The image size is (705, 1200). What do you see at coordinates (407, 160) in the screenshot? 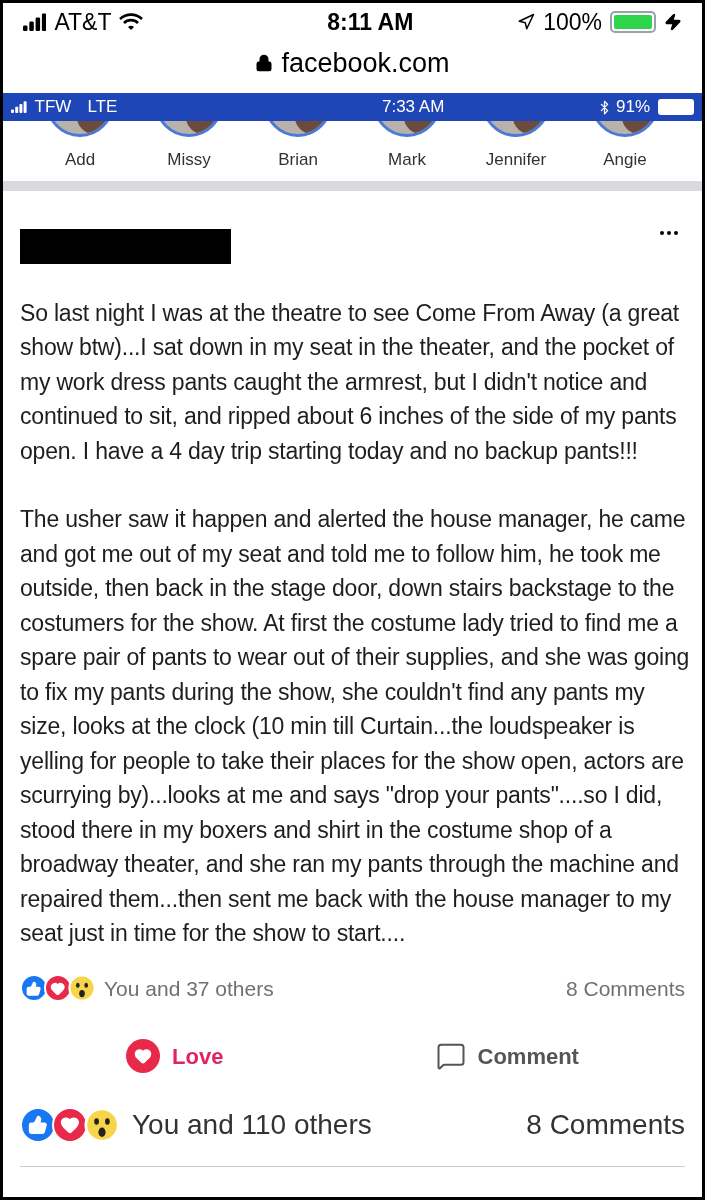
I see `story-name: Mark` at bounding box center [407, 160].